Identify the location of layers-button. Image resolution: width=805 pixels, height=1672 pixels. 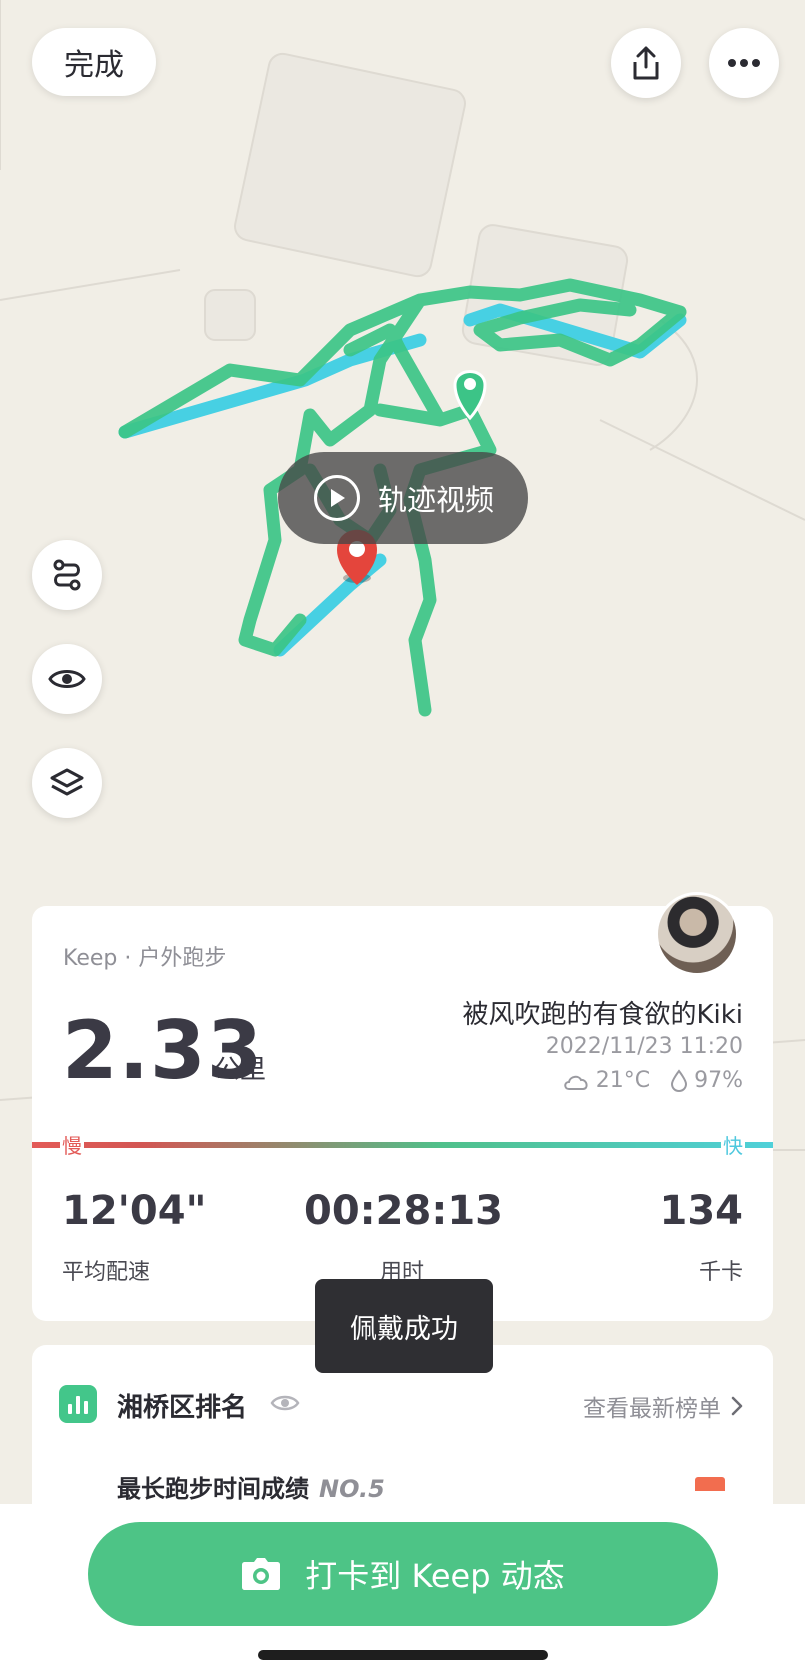
(67, 783).